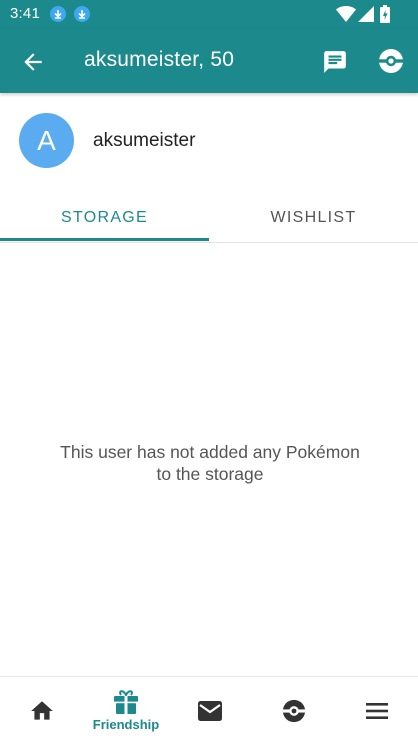  I want to click on home-icon, so click(42, 710).